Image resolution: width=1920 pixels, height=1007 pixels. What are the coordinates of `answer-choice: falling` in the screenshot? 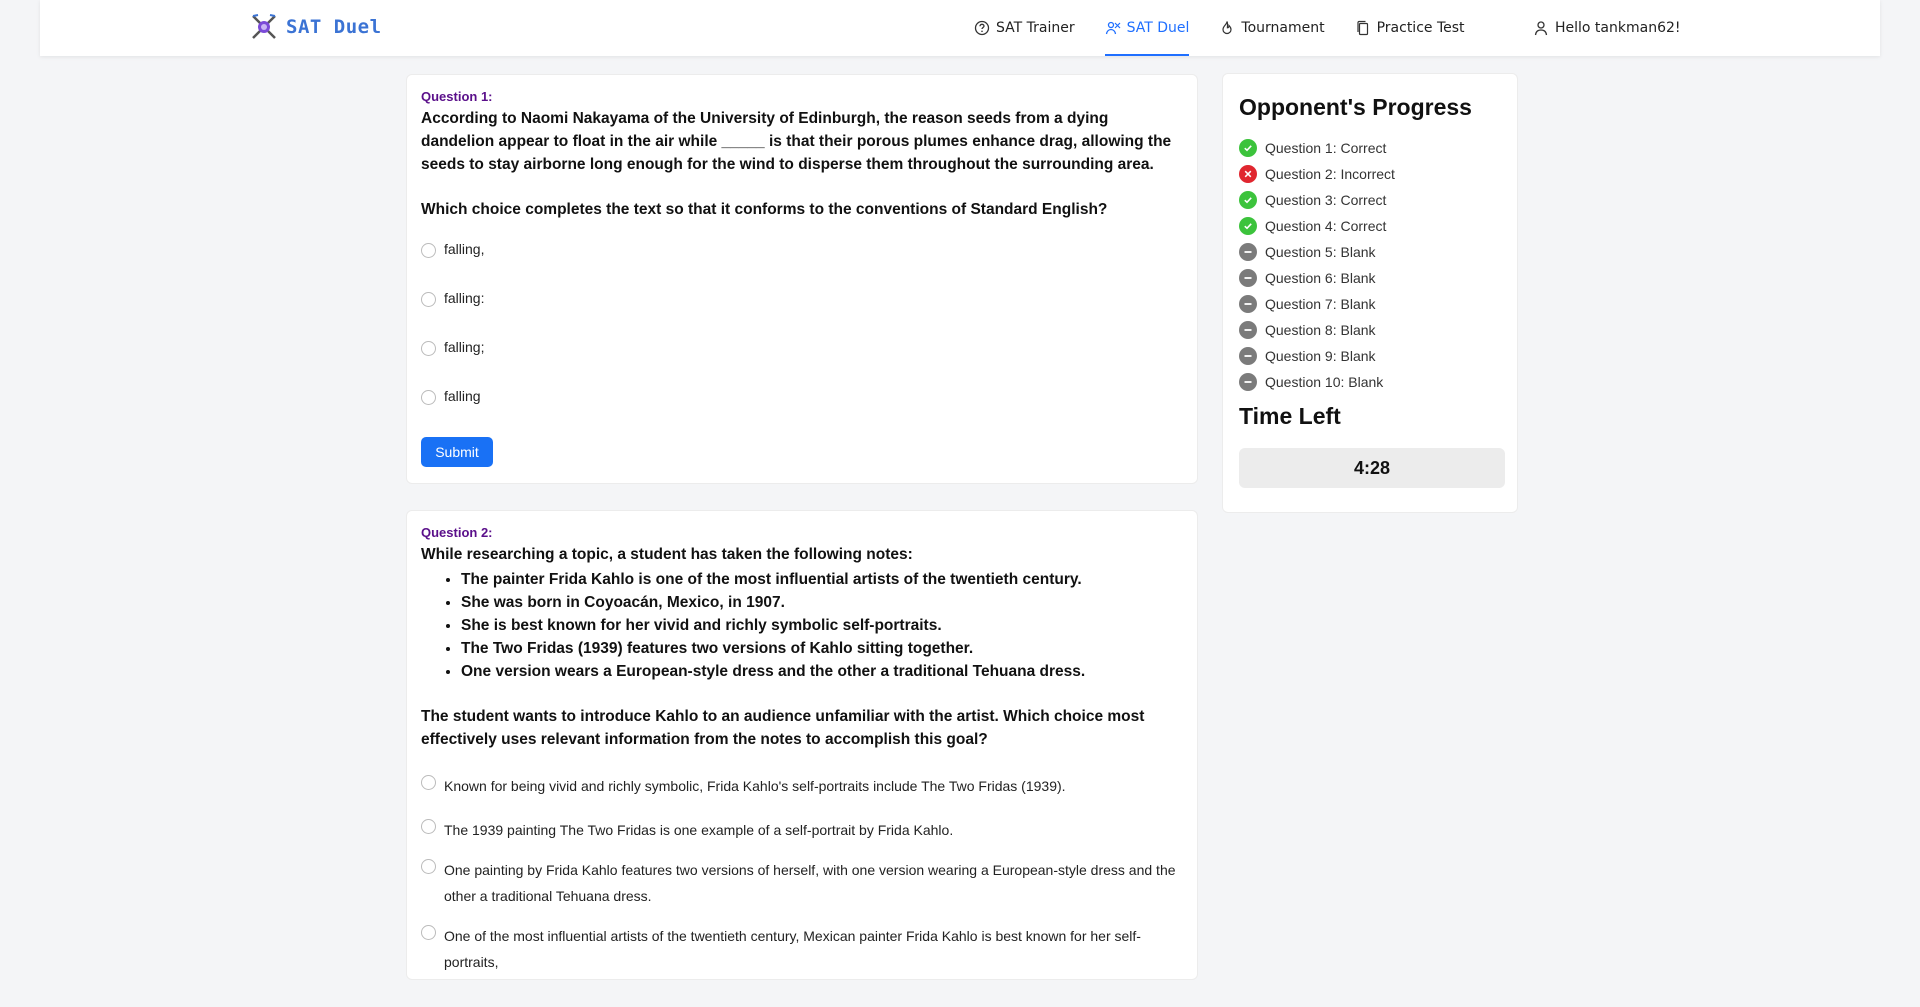 It's located at (802, 412).